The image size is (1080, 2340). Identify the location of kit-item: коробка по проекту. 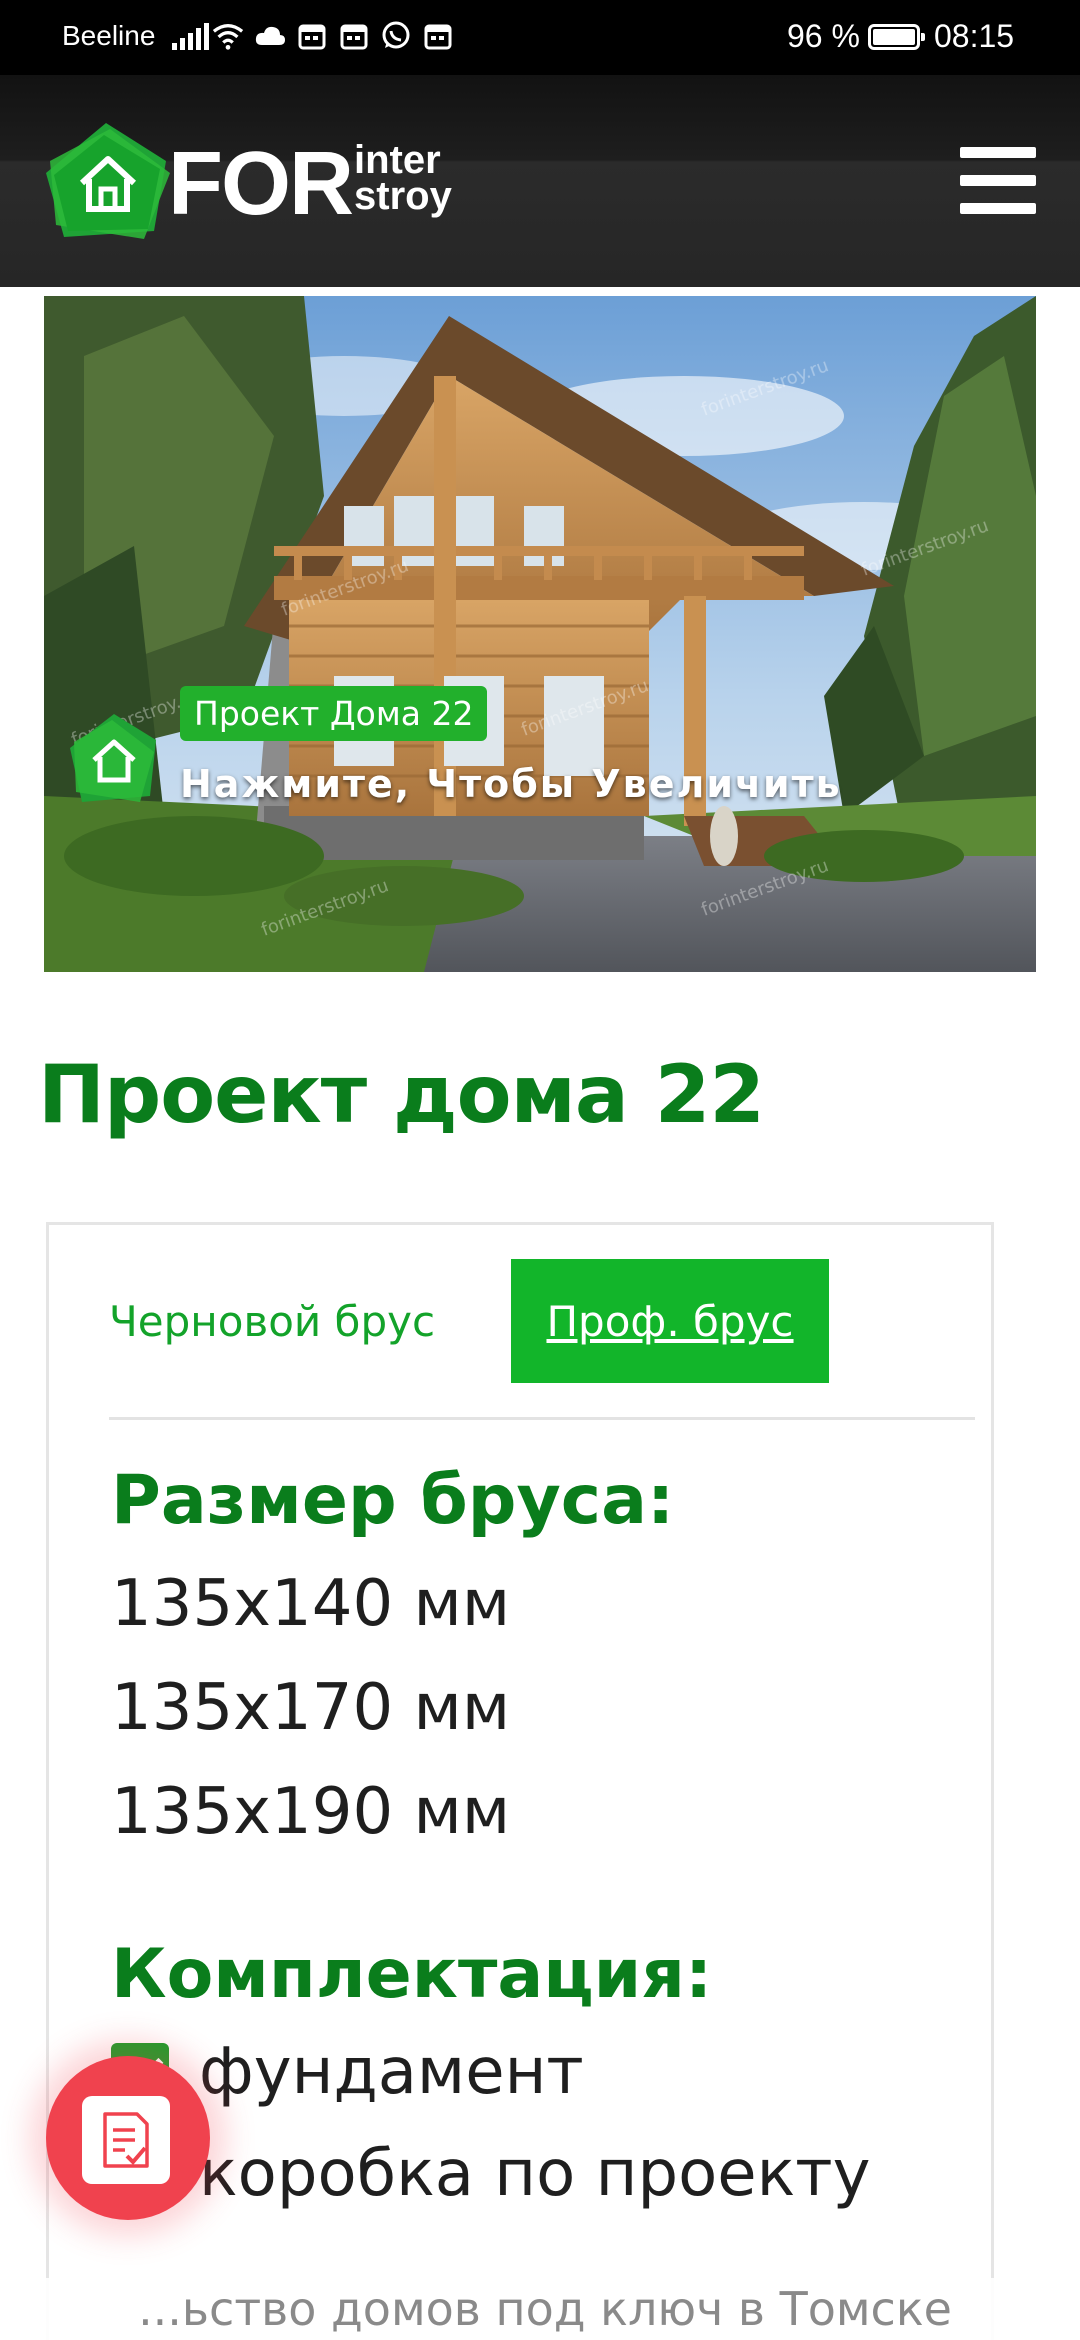
(490, 2174).